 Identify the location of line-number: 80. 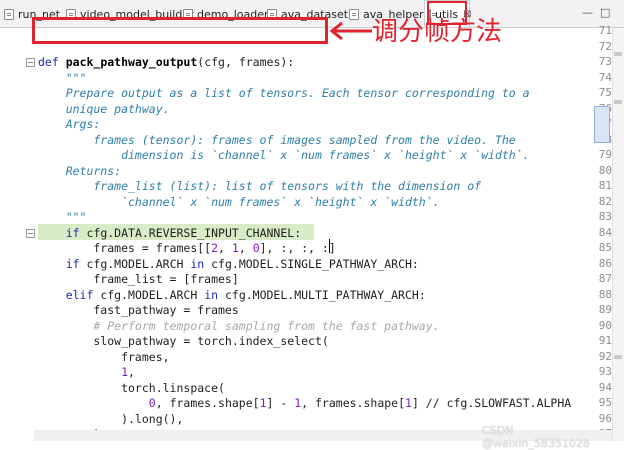
(605, 170).